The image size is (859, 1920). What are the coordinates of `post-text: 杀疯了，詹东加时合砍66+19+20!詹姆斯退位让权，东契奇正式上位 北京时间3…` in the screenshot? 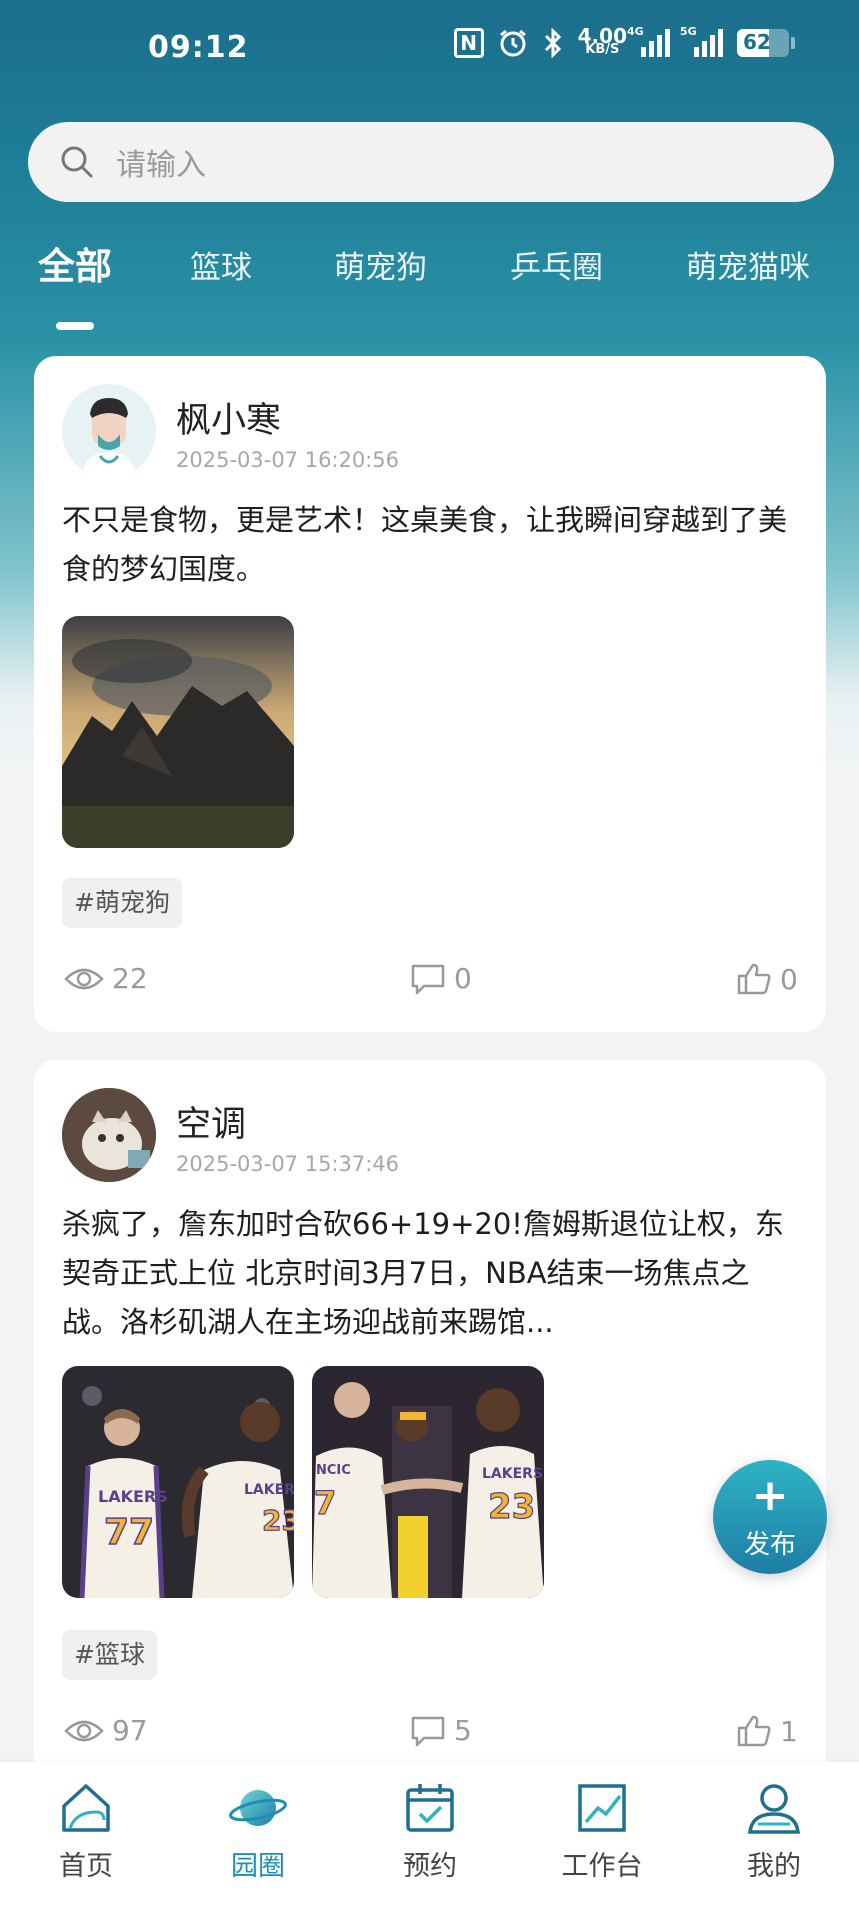 It's located at (432, 1273).